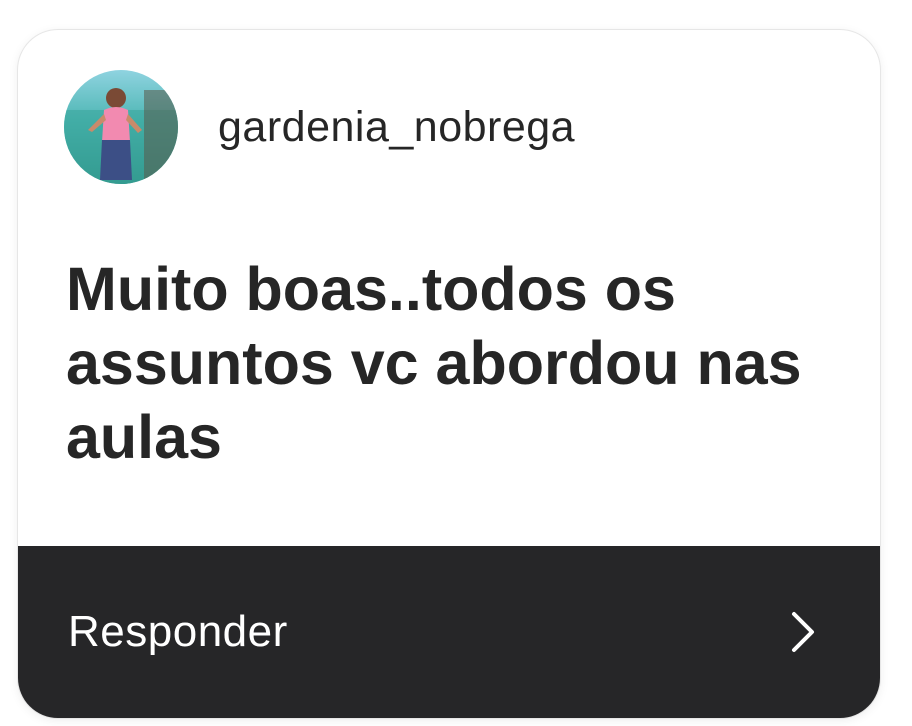 Image resolution: width=912 pixels, height=726 pixels. I want to click on avatar-photo-icon, so click(121, 127).